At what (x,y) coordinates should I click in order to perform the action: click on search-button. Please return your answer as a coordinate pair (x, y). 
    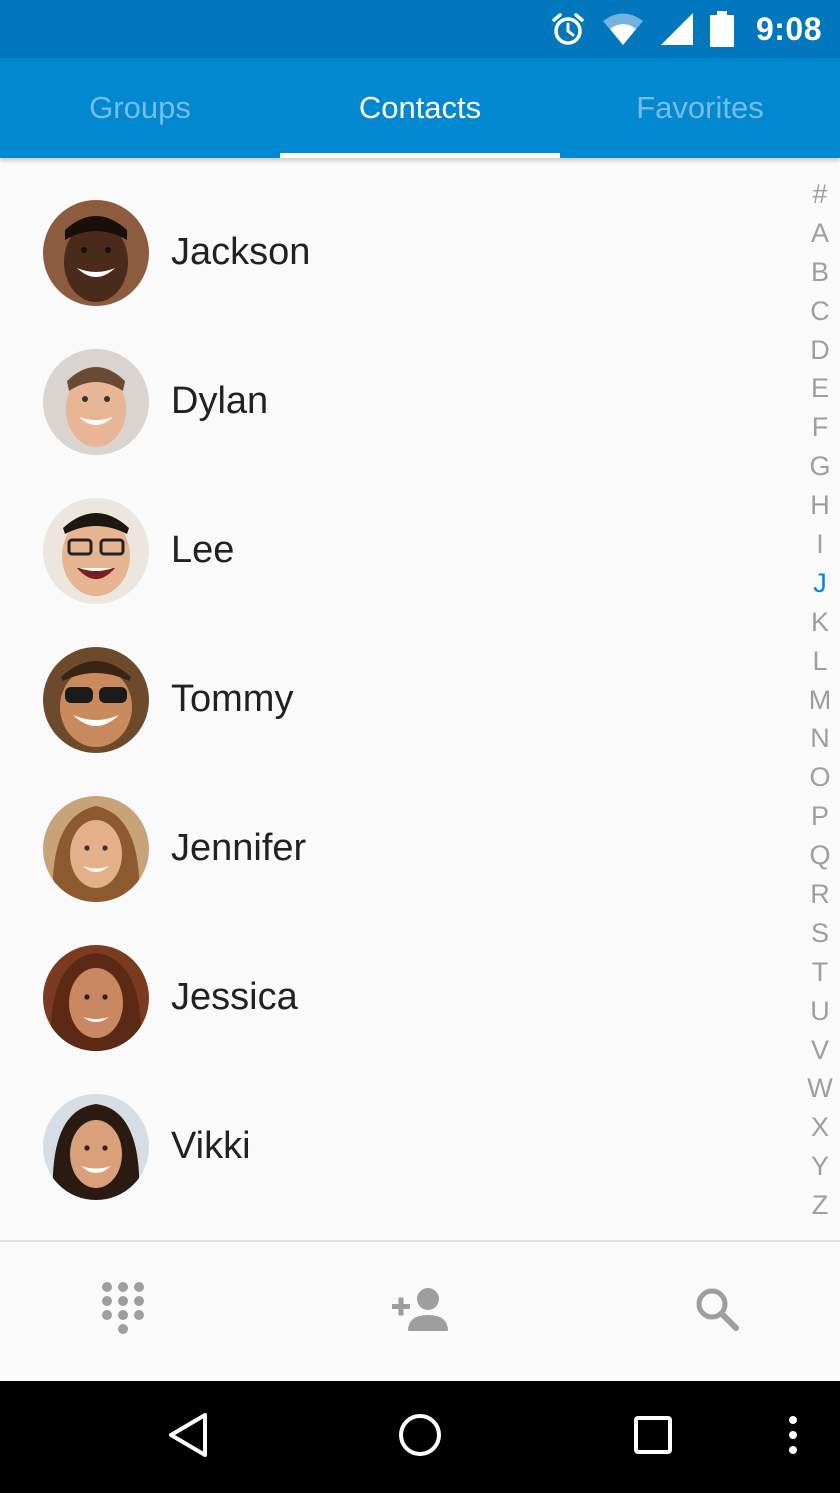
    Looking at the image, I should click on (717, 1312).